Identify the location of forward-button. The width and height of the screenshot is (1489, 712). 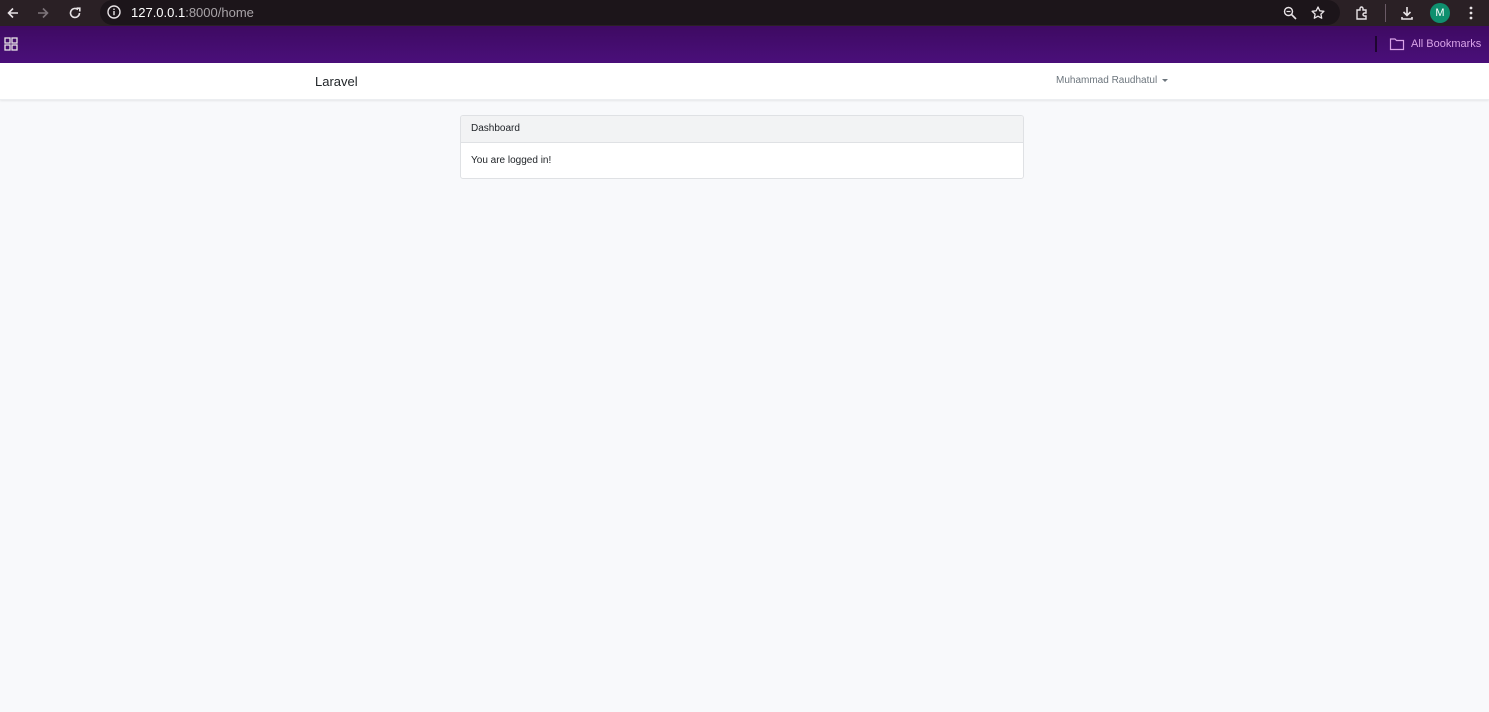
(43, 13).